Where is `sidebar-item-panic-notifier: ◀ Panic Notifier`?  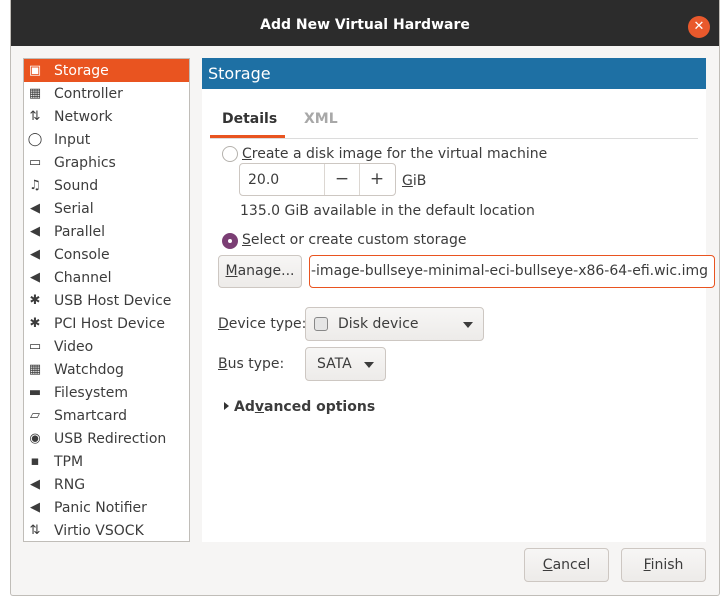
sidebar-item-panic-notifier: ◀ Panic Notifier is located at coordinates (106, 507).